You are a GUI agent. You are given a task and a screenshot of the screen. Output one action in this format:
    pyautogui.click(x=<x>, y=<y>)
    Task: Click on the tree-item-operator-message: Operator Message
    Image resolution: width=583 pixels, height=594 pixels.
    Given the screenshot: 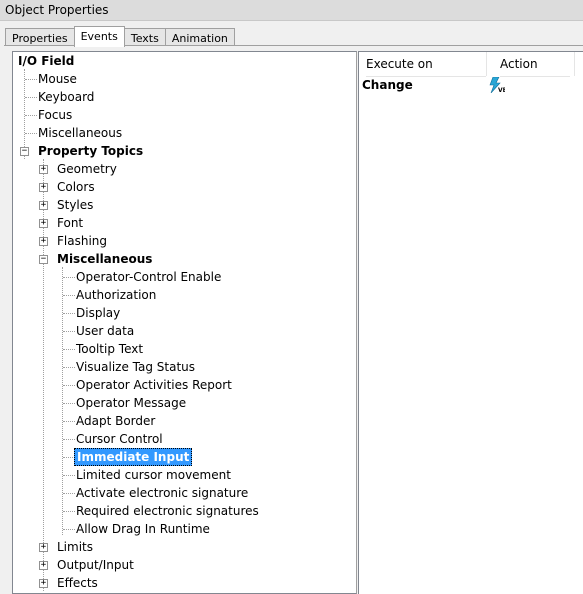 What is the action you would take?
    pyautogui.click(x=131, y=403)
    